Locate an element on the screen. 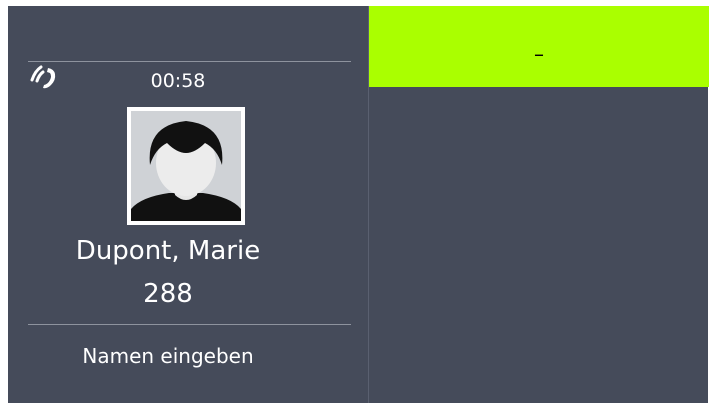  contact-name: Dupont, Marie is located at coordinates (168, 251).